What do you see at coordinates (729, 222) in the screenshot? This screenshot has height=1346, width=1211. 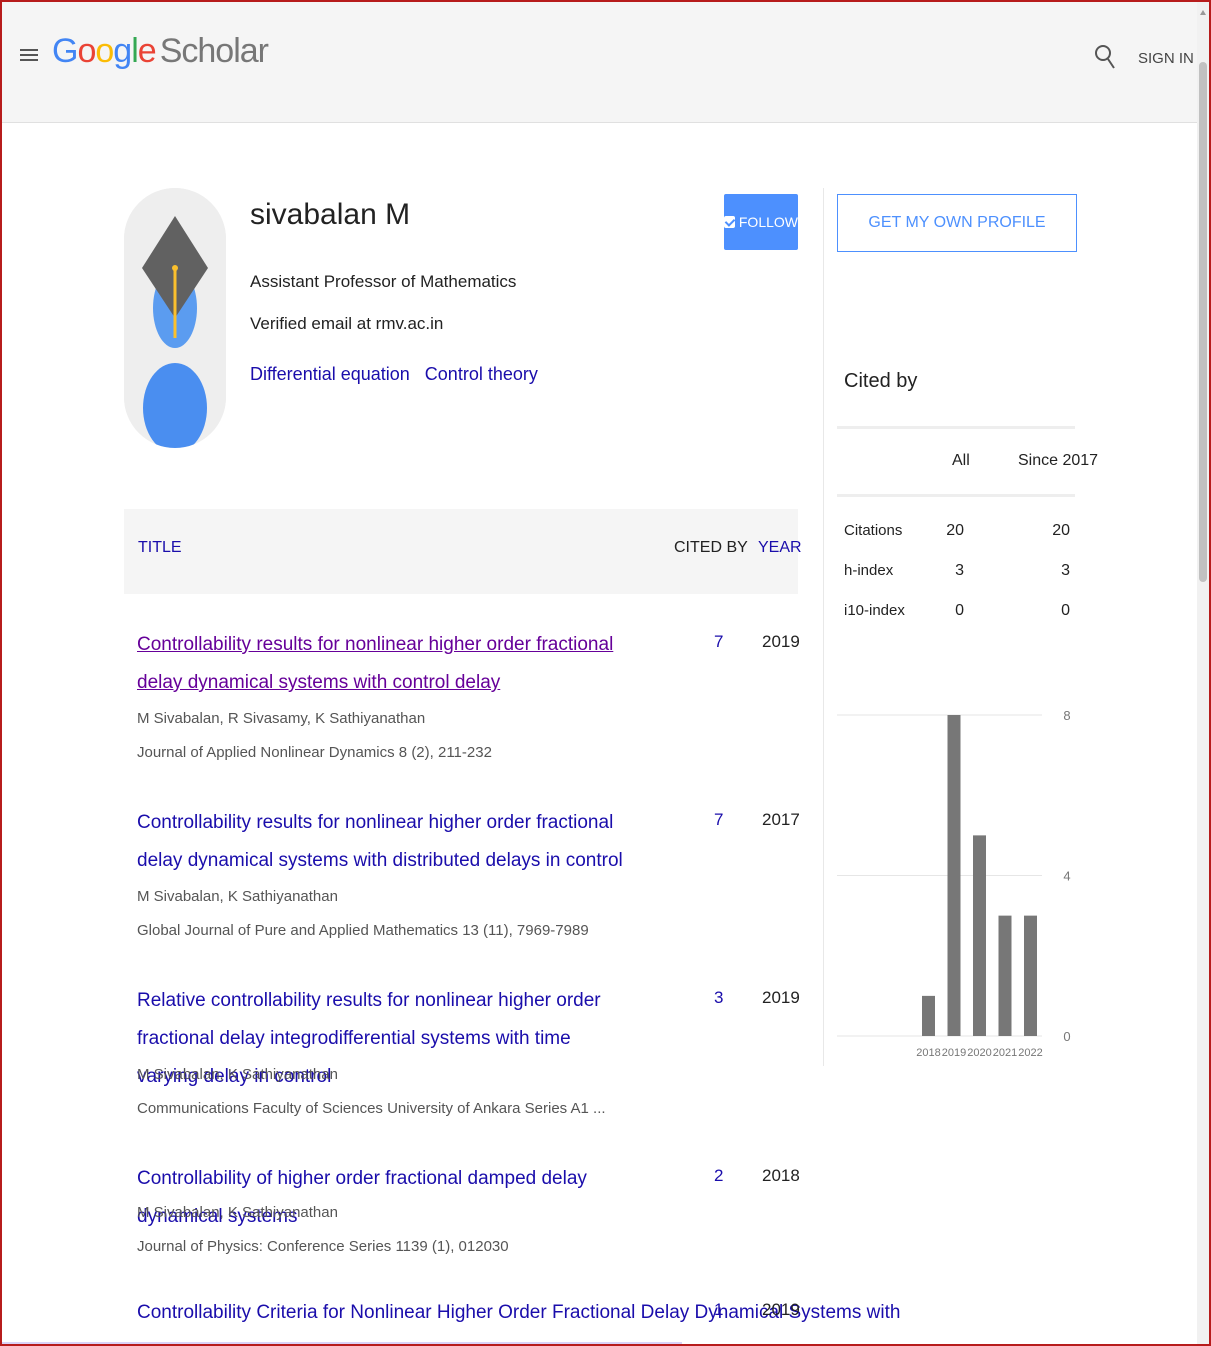 I see `checkbox-icon` at bounding box center [729, 222].